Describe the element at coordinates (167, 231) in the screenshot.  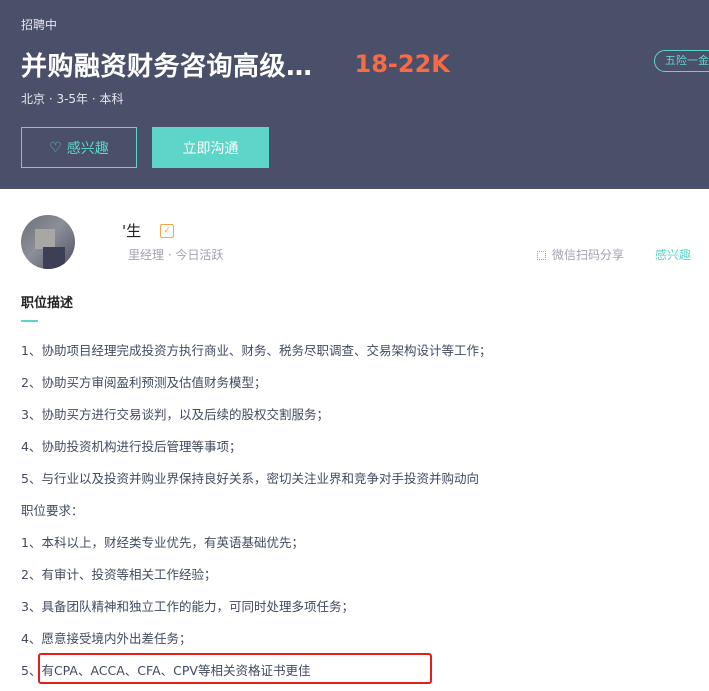
I see `verified-icon: ✓` at that location.